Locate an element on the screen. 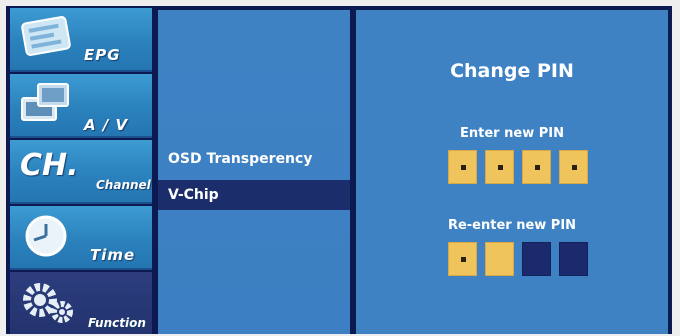 The image size is (680, 336). sidebar-item-epg: EPG is located at coordinates (81, 40).